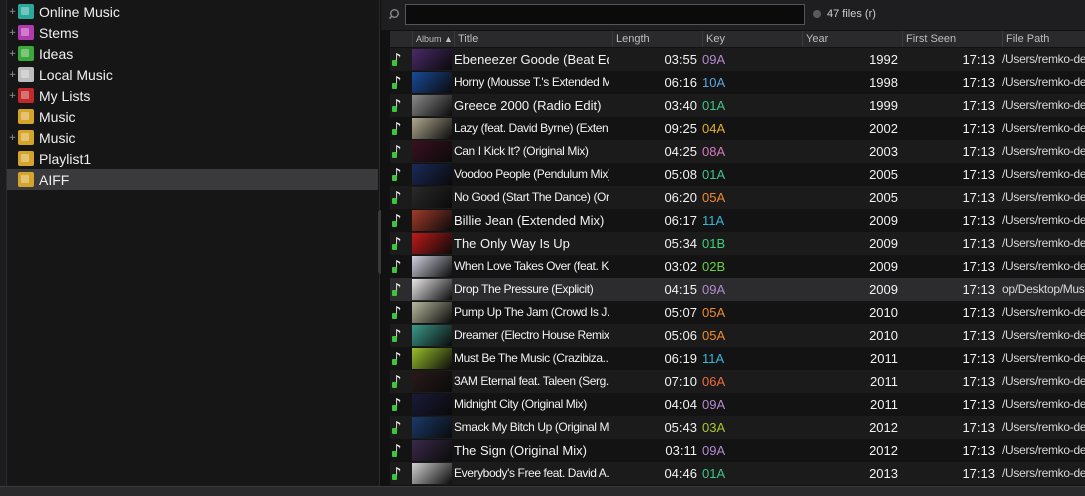  What do you see at coordinates (714, 266) in the screenshot?
I see `track-key: 02B` at bounding box center [714, 266].